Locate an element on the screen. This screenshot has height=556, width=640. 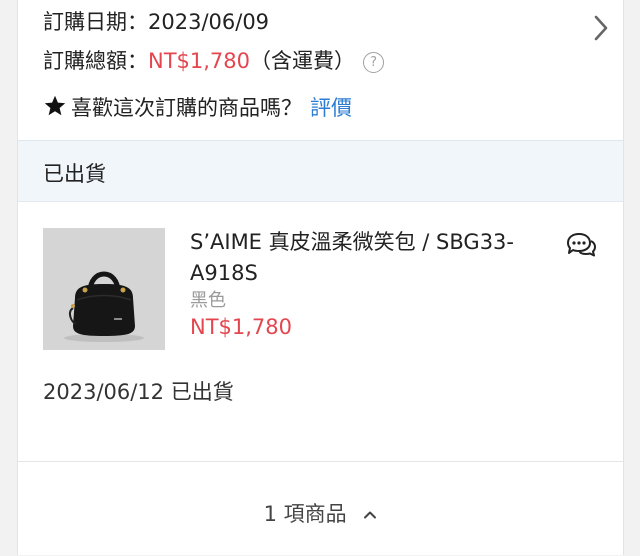
help-icon: ? is located at coordinates (374, 62).